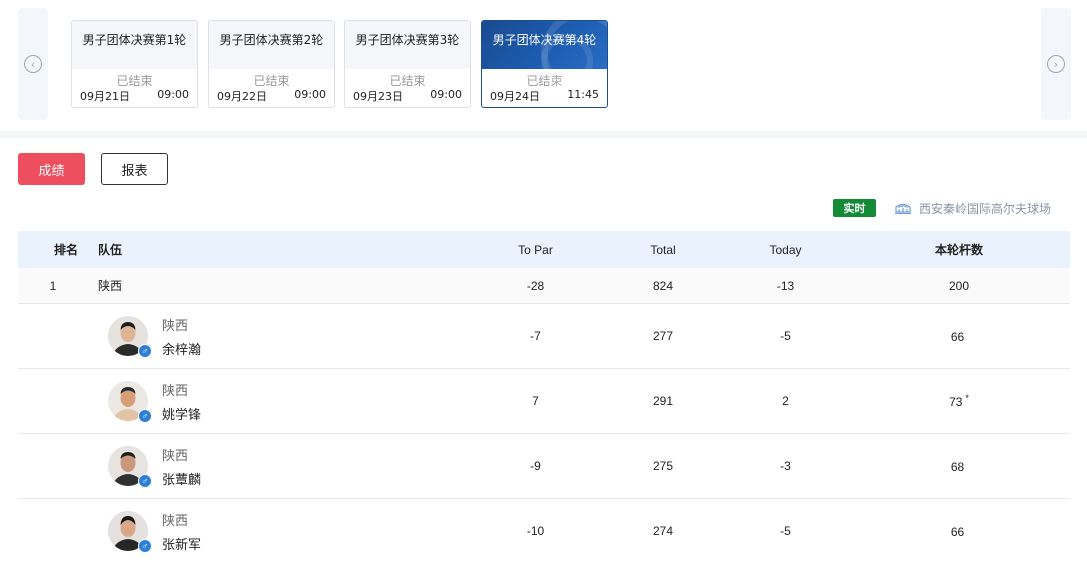  What do you see at coordinates (535, 401) in the screenshot?
I see `topar-cell: 7` at bounding box center [535, 401].